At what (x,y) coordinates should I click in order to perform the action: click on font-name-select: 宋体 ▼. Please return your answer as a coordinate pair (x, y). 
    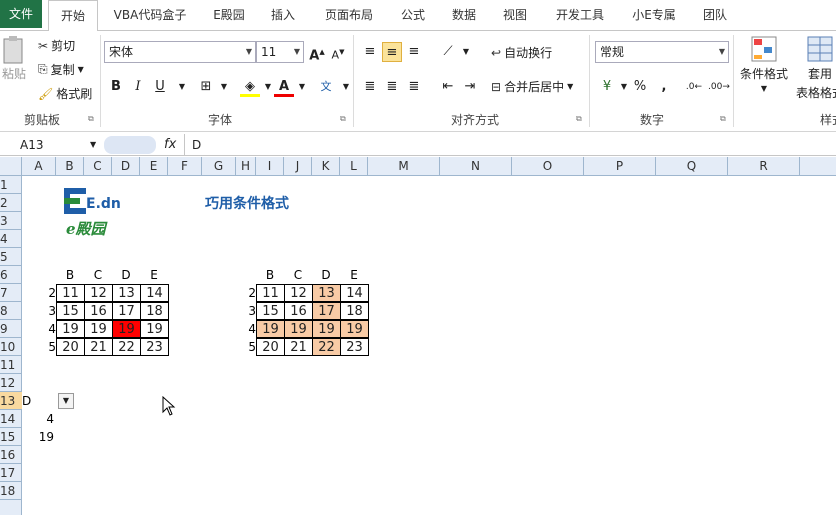
    Looking at the image, I should click on (180, 52).